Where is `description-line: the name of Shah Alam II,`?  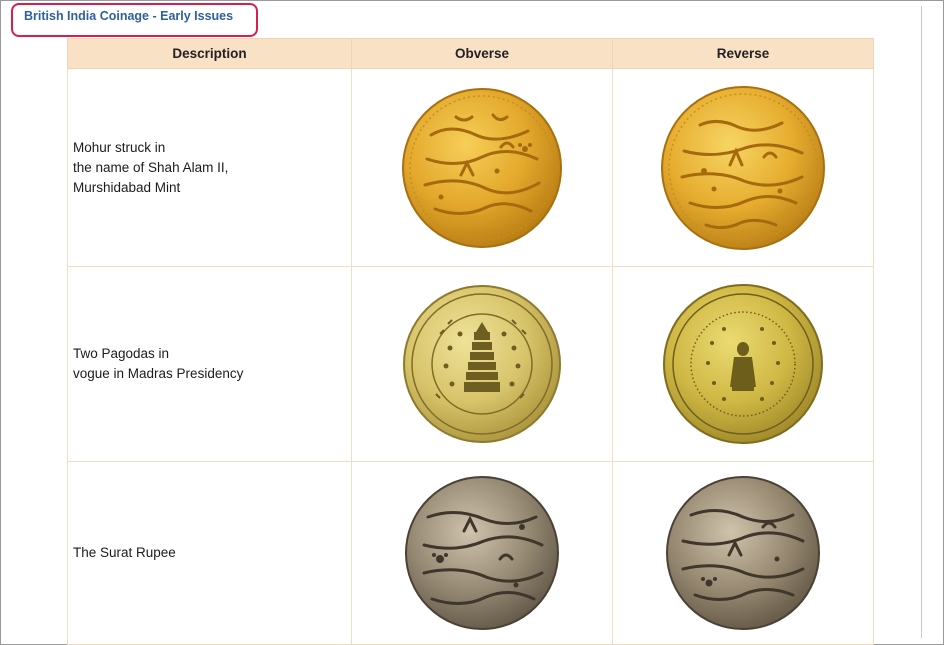 description-line: the name of Shah Alam II, is located at coordinates (151, 167).